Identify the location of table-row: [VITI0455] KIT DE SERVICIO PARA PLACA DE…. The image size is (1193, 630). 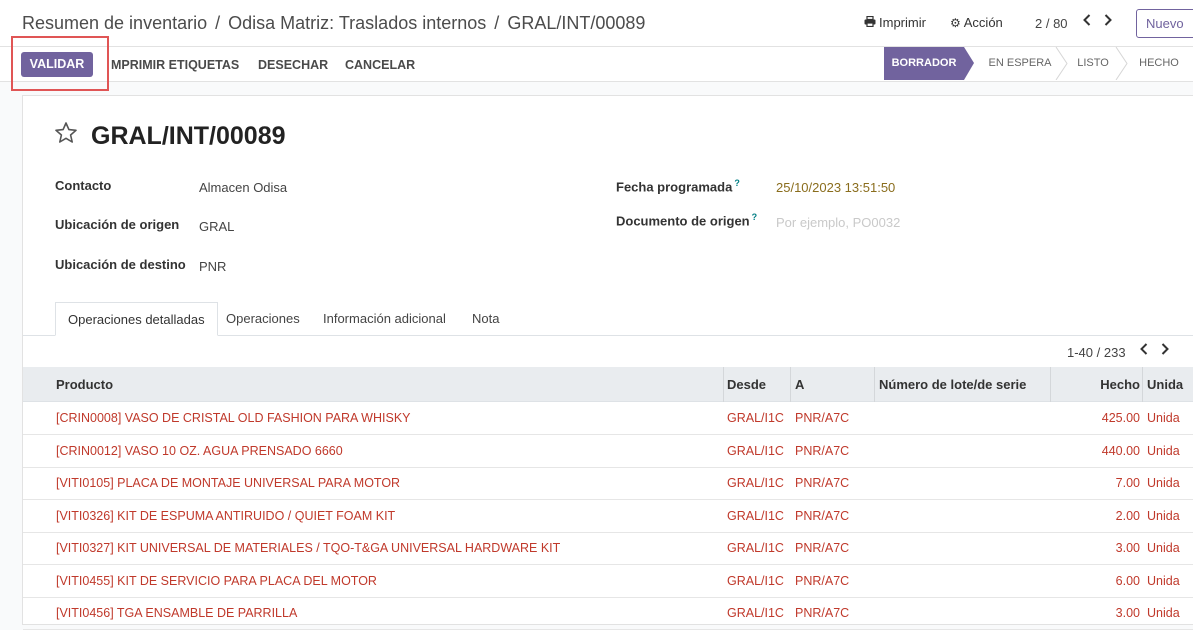
(608, 581).